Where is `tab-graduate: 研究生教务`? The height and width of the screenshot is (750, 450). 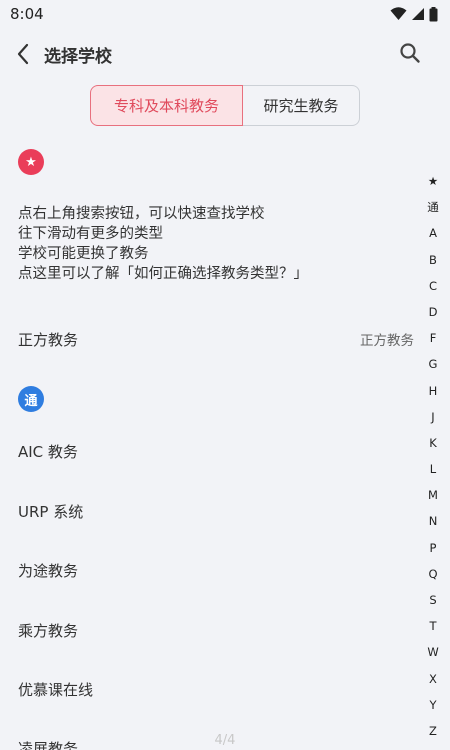 tab-graduate: 研究生教务 is located at coordinates (301, 105).